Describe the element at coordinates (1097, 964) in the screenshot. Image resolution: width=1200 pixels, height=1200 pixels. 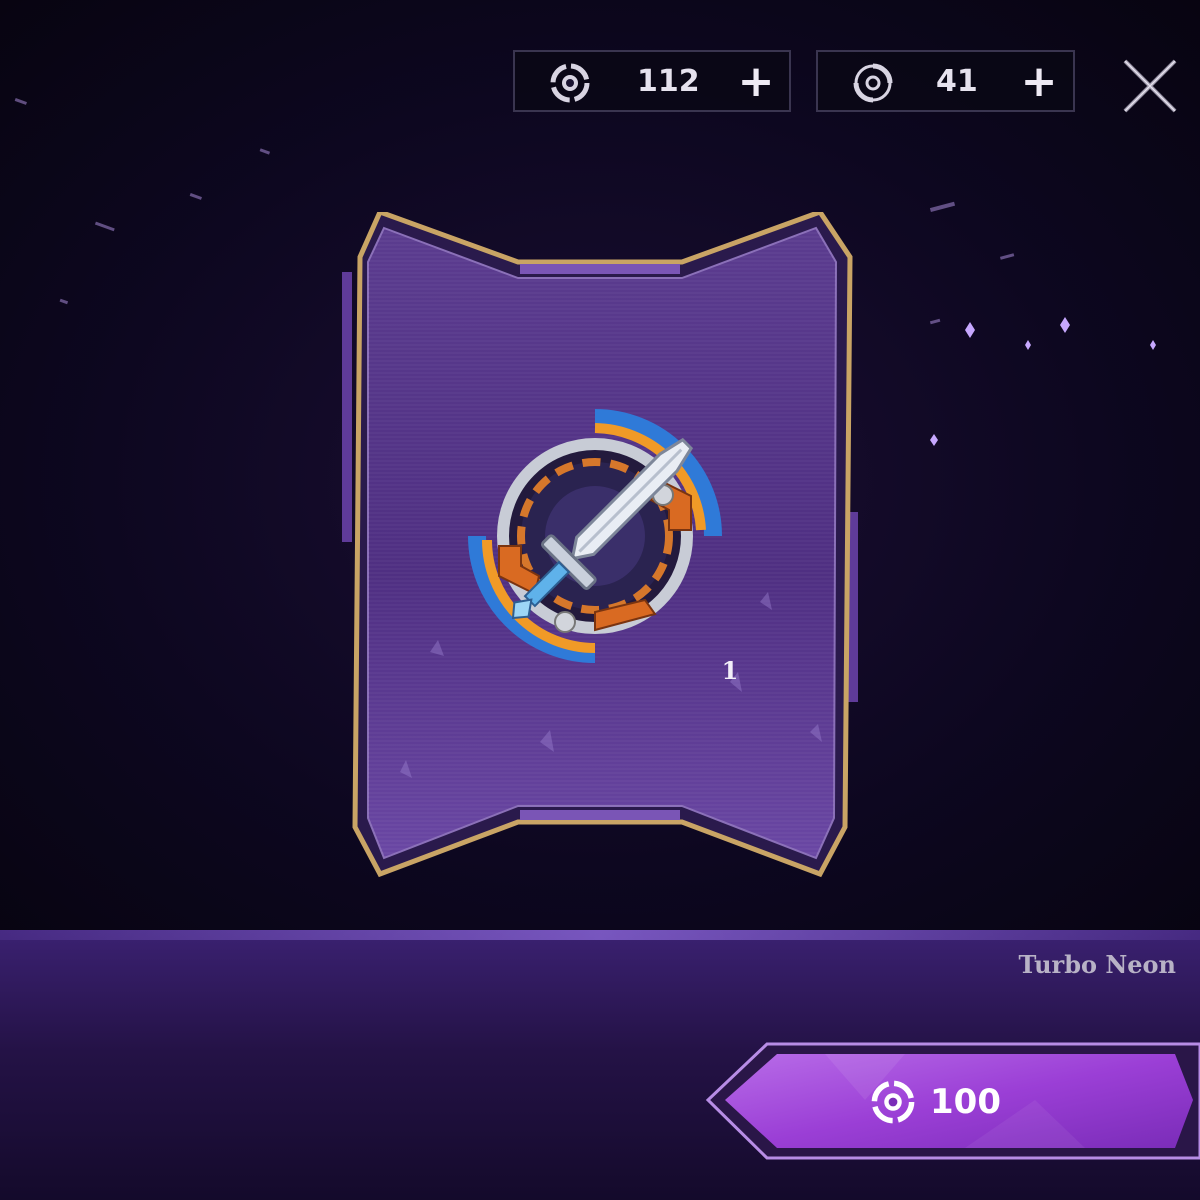
I see `item-name: Turbo Neon` at that location.